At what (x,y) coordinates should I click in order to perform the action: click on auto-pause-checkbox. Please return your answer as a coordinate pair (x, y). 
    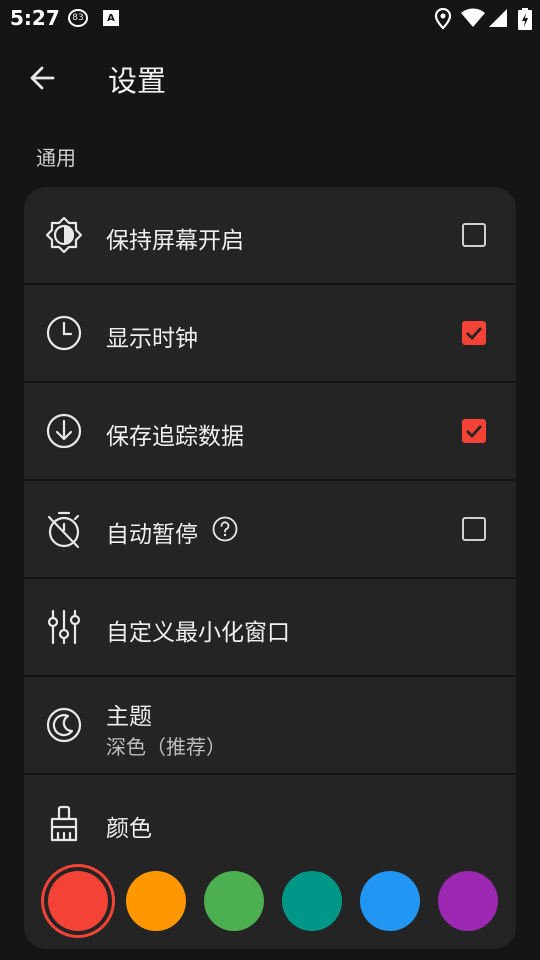
    Looking at the image, I should click on (474, 529).